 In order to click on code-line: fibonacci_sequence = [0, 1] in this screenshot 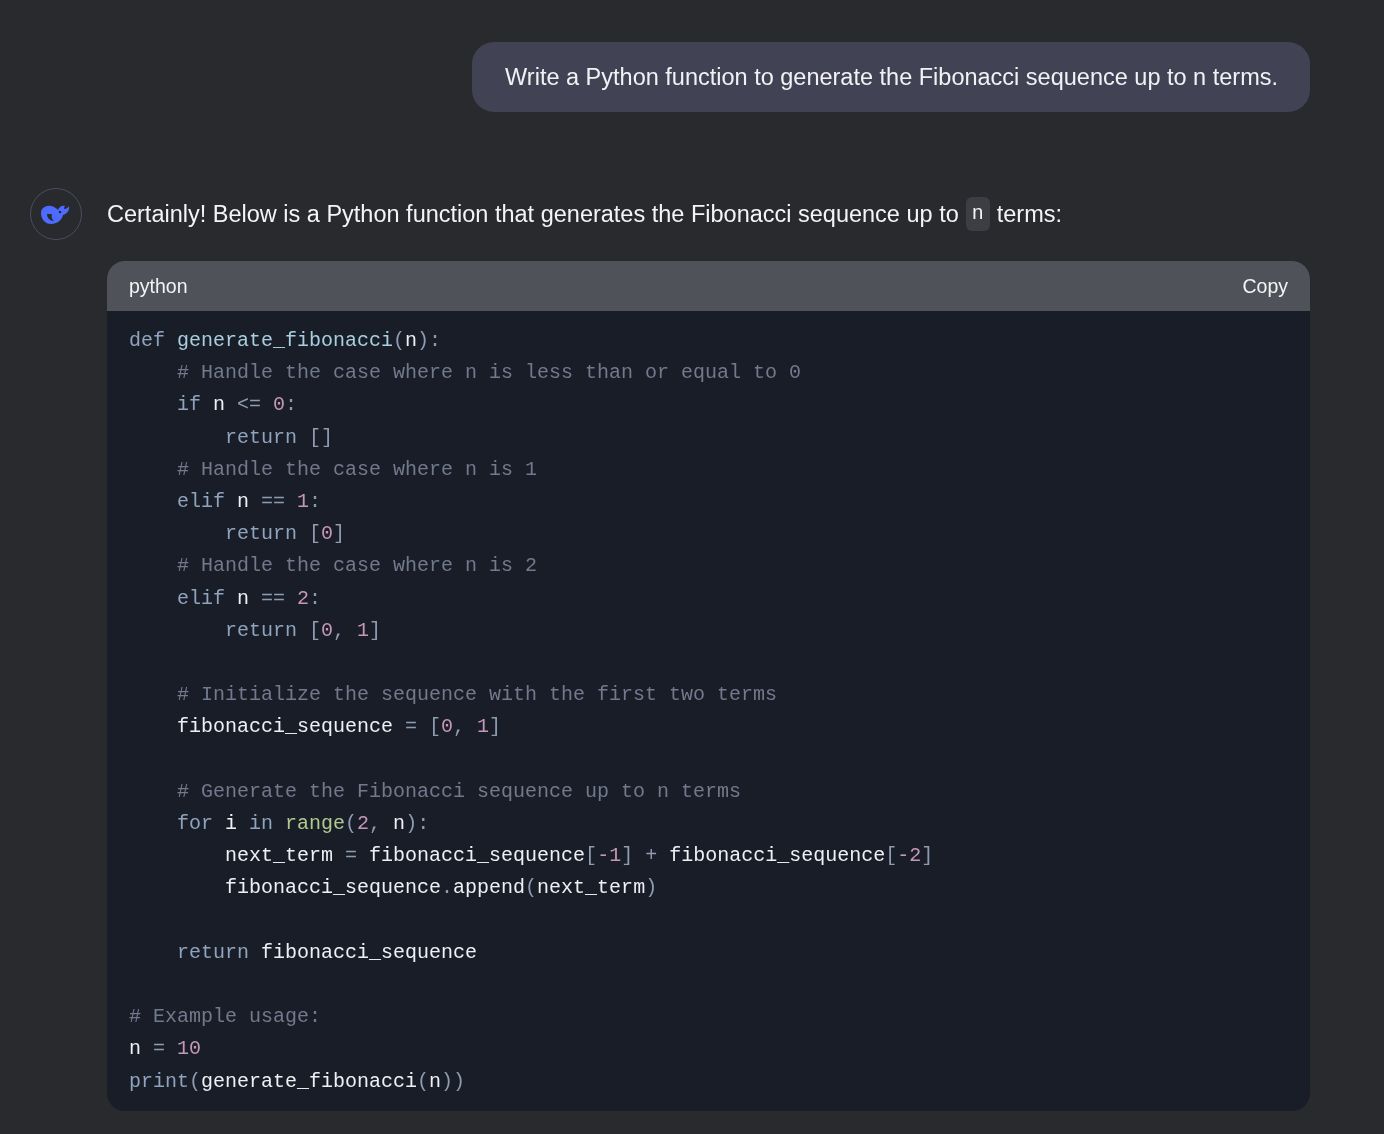, I will do `click(339, 727)`.